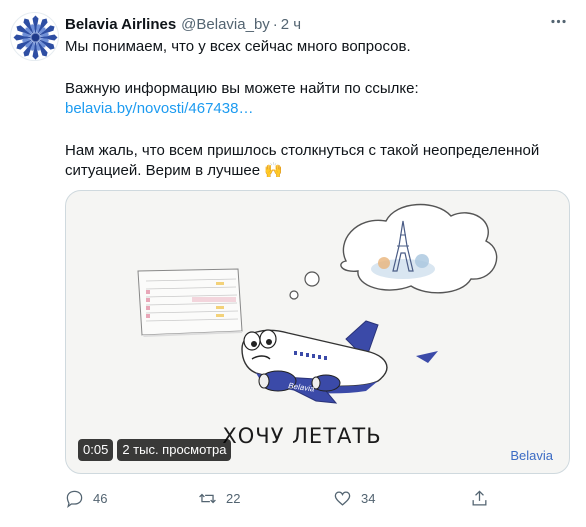 The width and height of the screenshot is (586, 527). I want to click on raising-hands-emoji: 🙌, so click(273, 170).